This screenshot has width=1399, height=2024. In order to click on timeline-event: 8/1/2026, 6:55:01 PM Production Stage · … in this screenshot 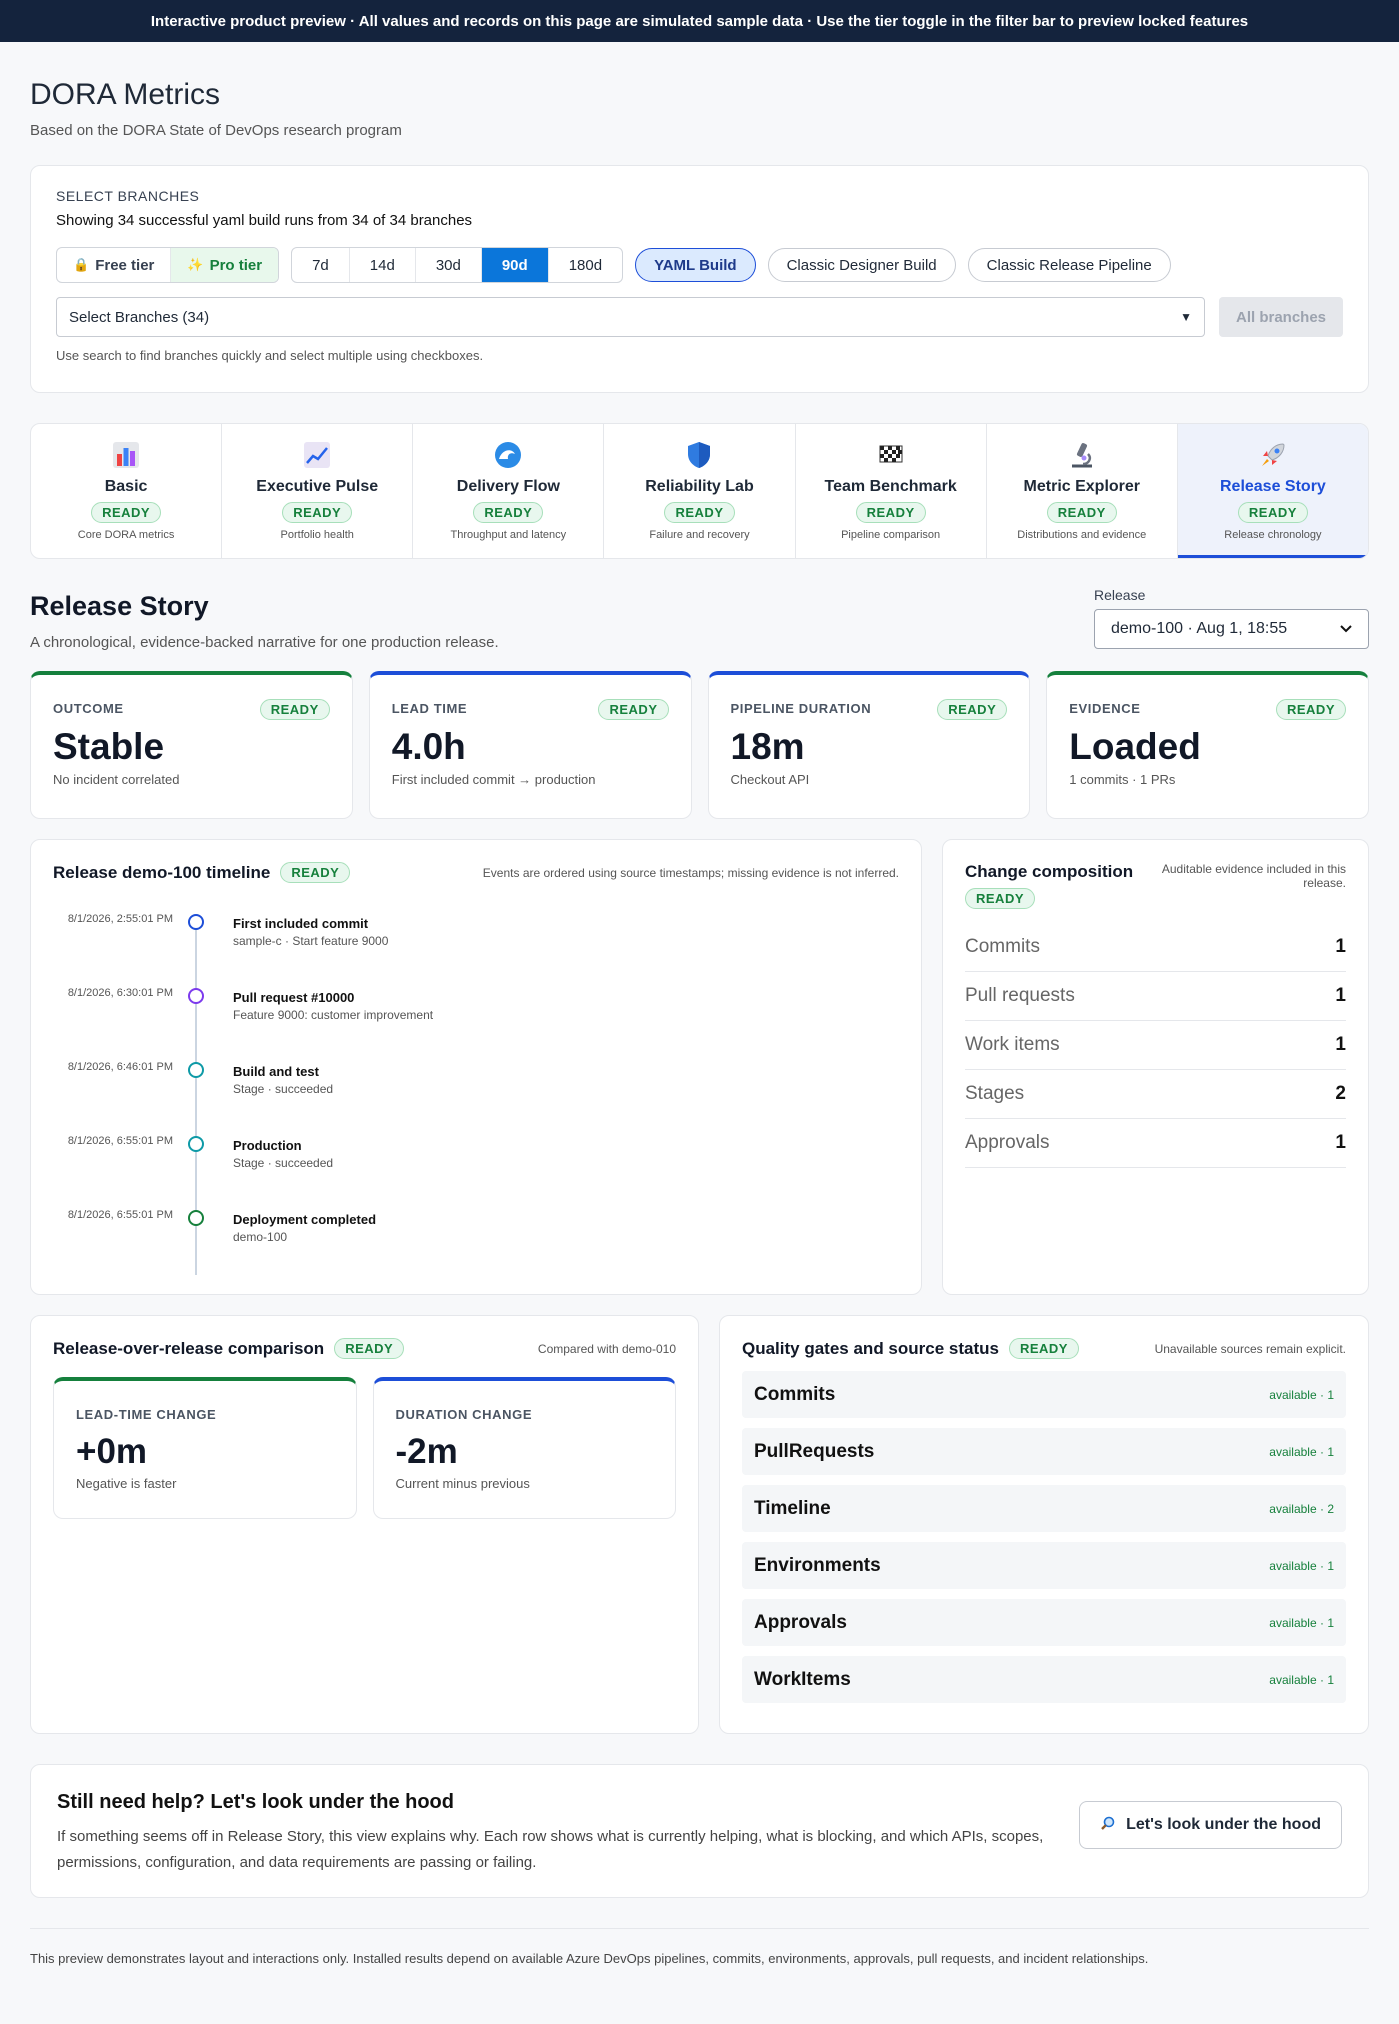, I will do `click(476, 1151)`.